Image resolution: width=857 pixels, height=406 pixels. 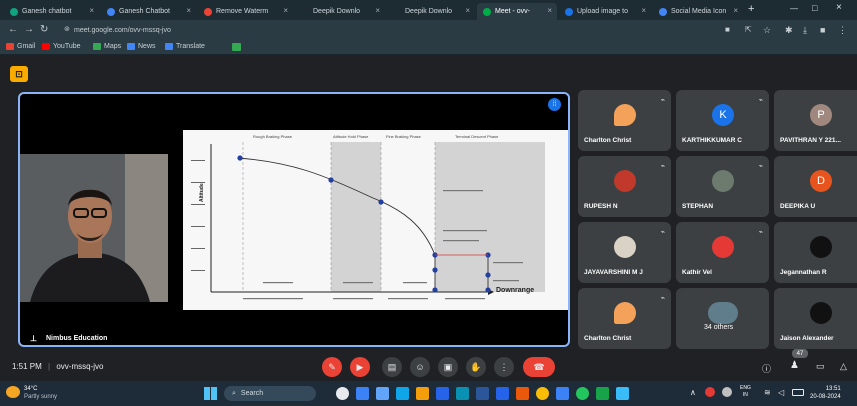 What do you see at coordinates (448, 367) in the screenshot?
I see `present-button: ▣` at bounding box center [448, 367].